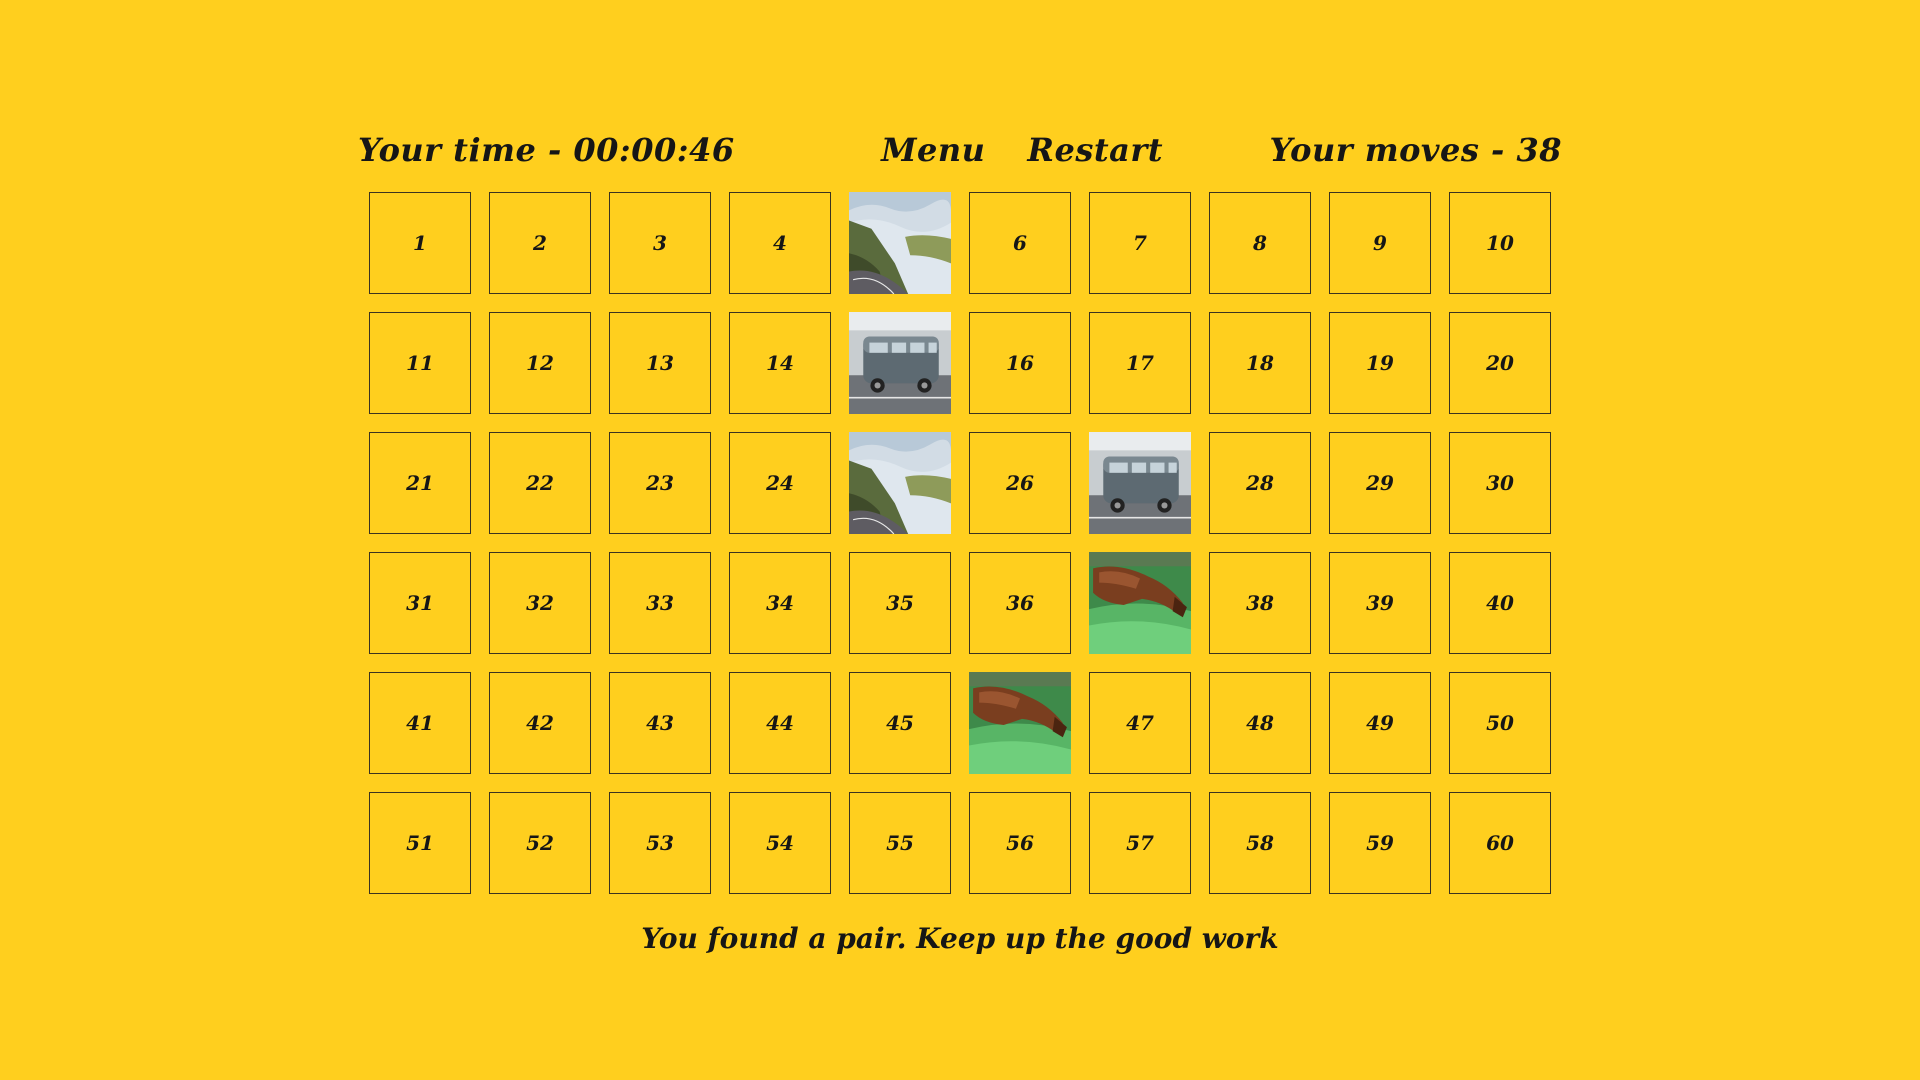  I want to click on card-hidden: 14, so click(780, 363).